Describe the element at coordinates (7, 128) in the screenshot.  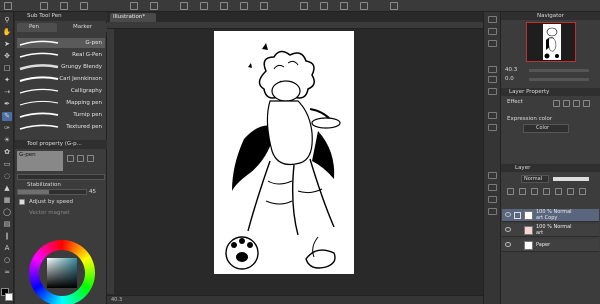
I see `brush-tool-icon: ✑` at that location.